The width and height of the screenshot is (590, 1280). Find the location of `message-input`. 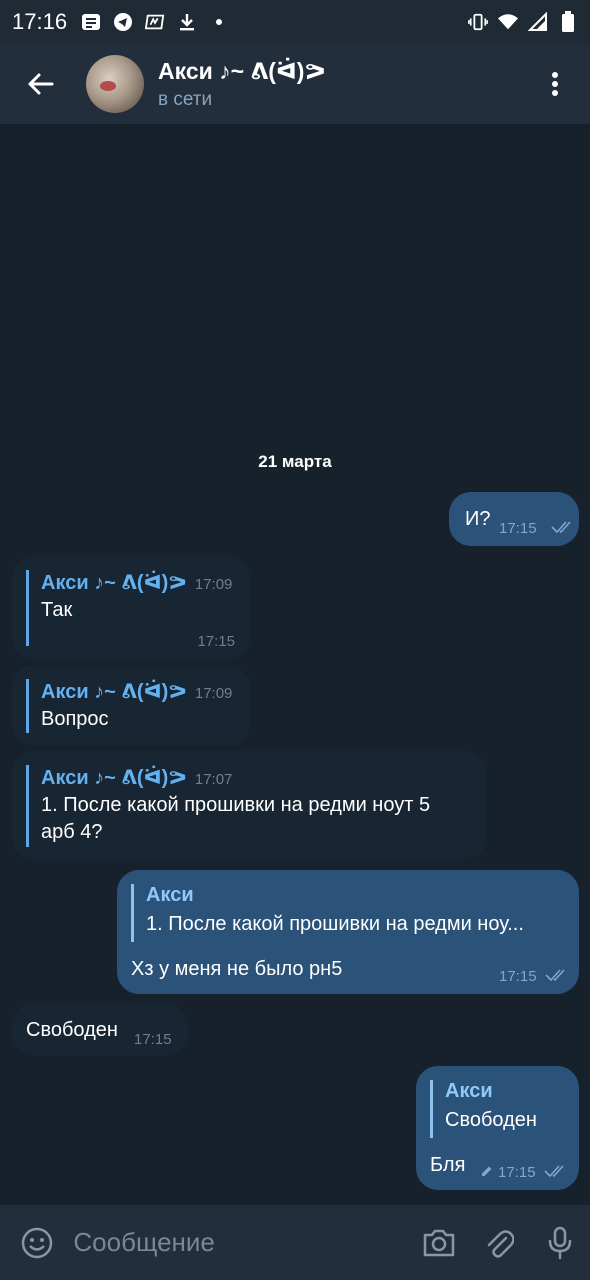

message-input is located at coordinates (241, 1242).